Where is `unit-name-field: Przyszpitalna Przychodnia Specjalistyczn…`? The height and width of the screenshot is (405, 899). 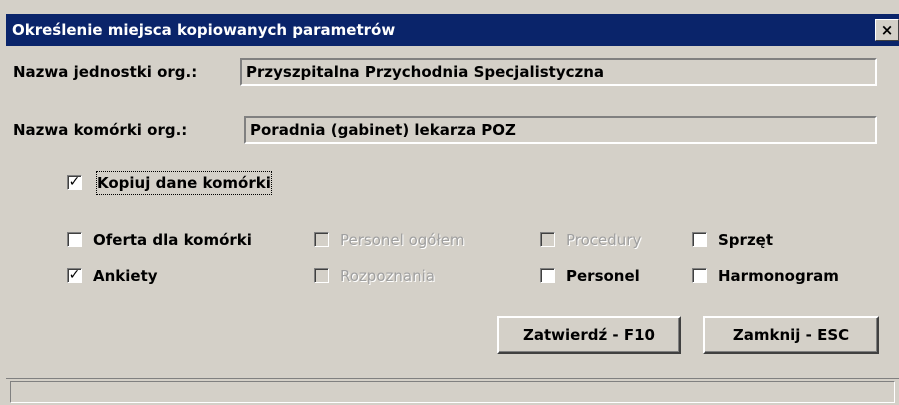
unit-name-field: Przyszpitalna Przychodnia Specjalistyczn… is located at coordinates (558, 72).